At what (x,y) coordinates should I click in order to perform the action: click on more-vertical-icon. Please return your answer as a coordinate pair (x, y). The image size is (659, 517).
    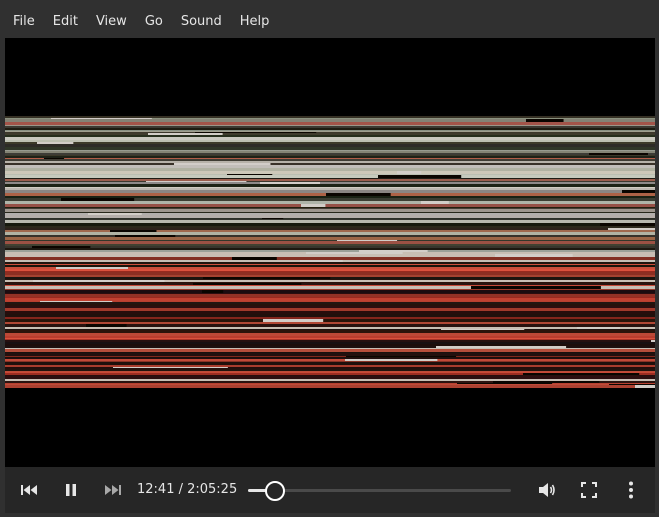
    Looking at the image, I should click on (631, 490).